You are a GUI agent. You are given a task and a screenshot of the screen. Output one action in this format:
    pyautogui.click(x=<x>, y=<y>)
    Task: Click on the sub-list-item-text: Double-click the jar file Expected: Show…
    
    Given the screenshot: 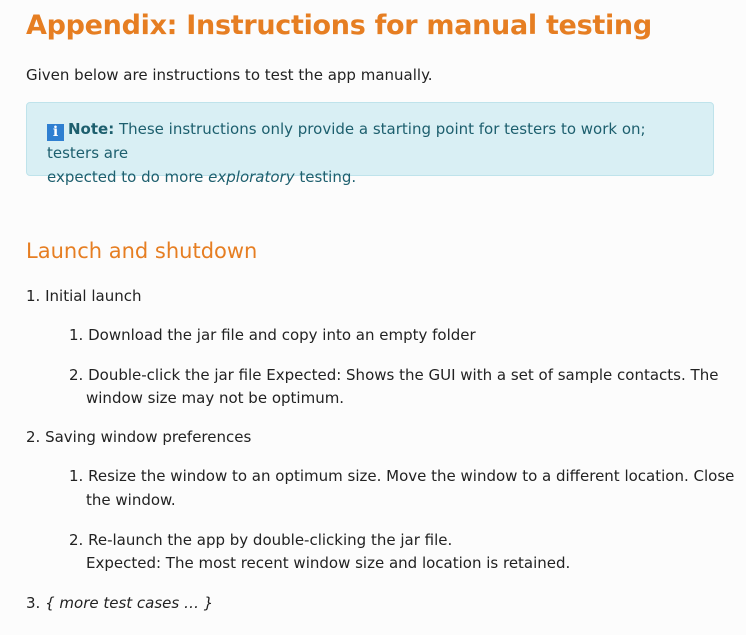 What is the action you would take?
    pyautogui.click(x=403, y=375)
    